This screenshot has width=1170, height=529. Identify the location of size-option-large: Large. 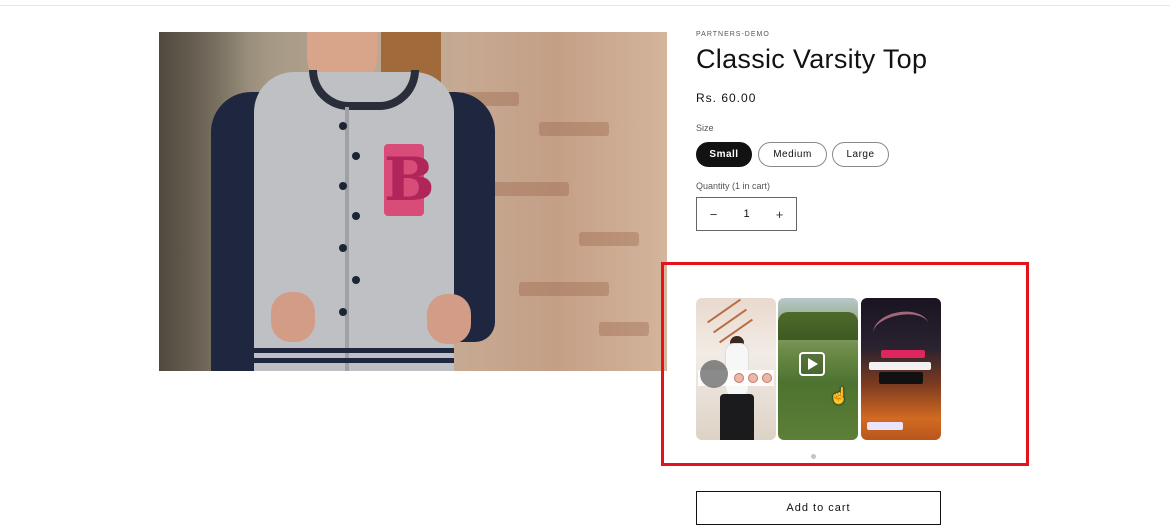
(860, 154).